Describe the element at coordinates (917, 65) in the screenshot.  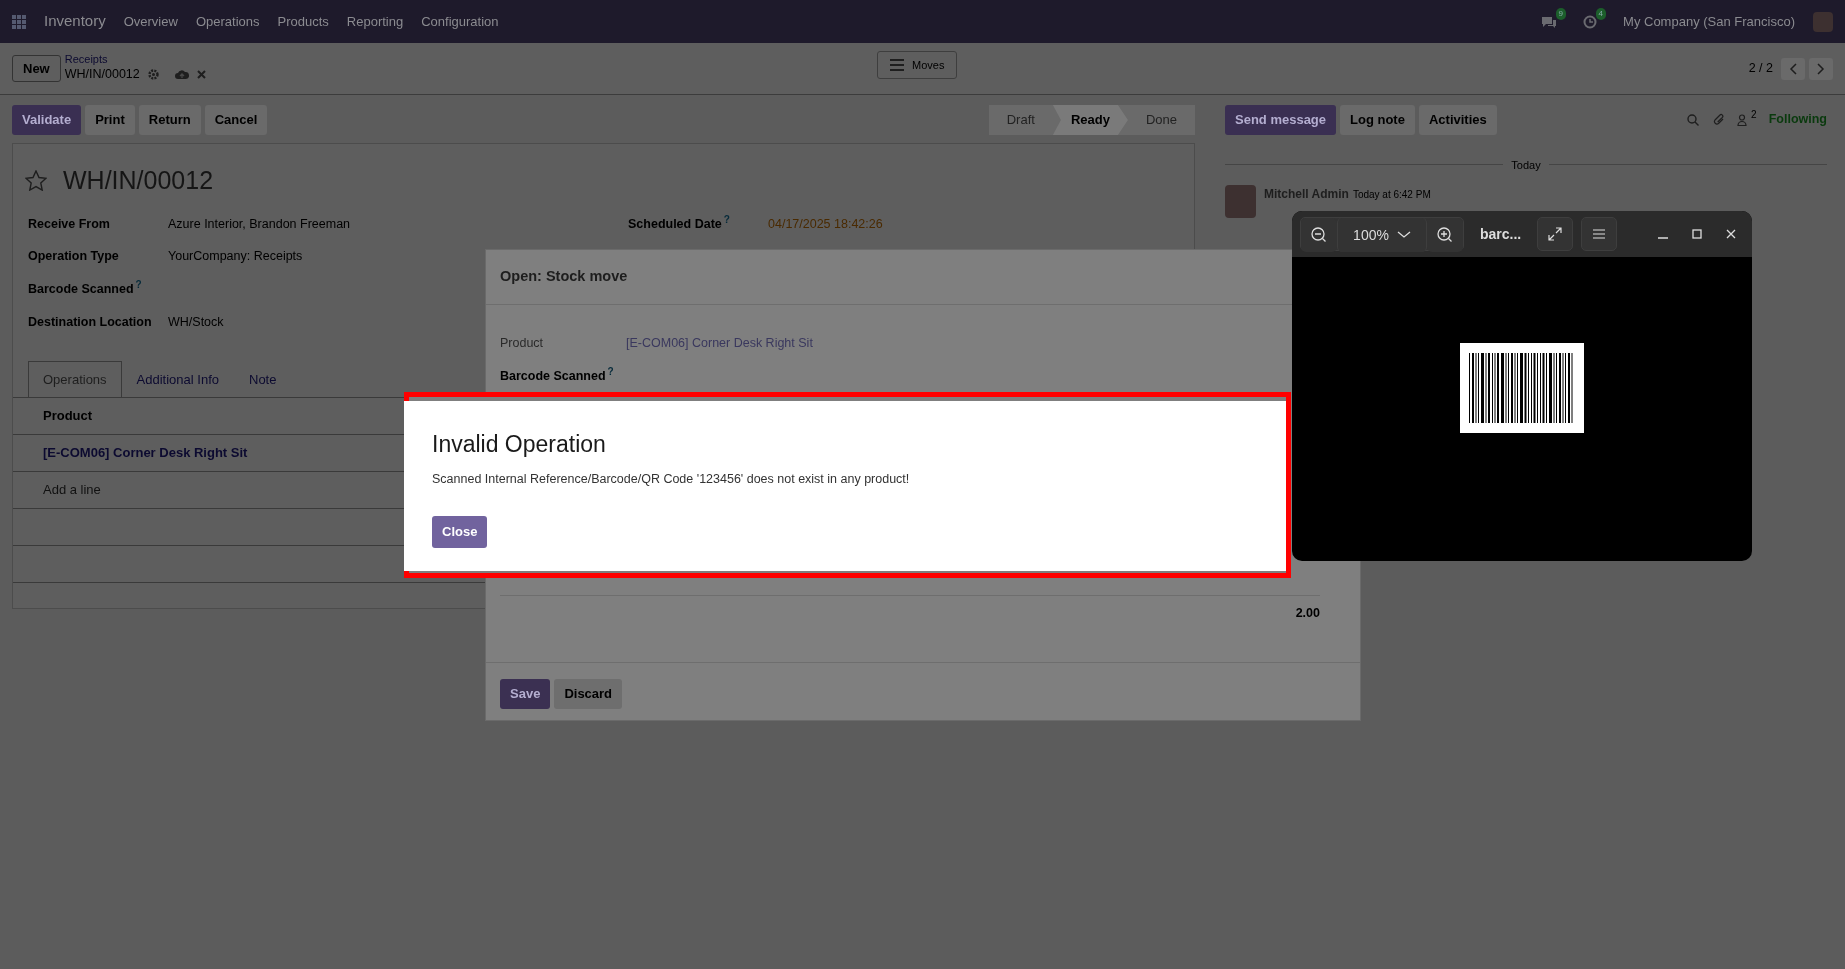
I see `view-switch-button: Moves` at that location.